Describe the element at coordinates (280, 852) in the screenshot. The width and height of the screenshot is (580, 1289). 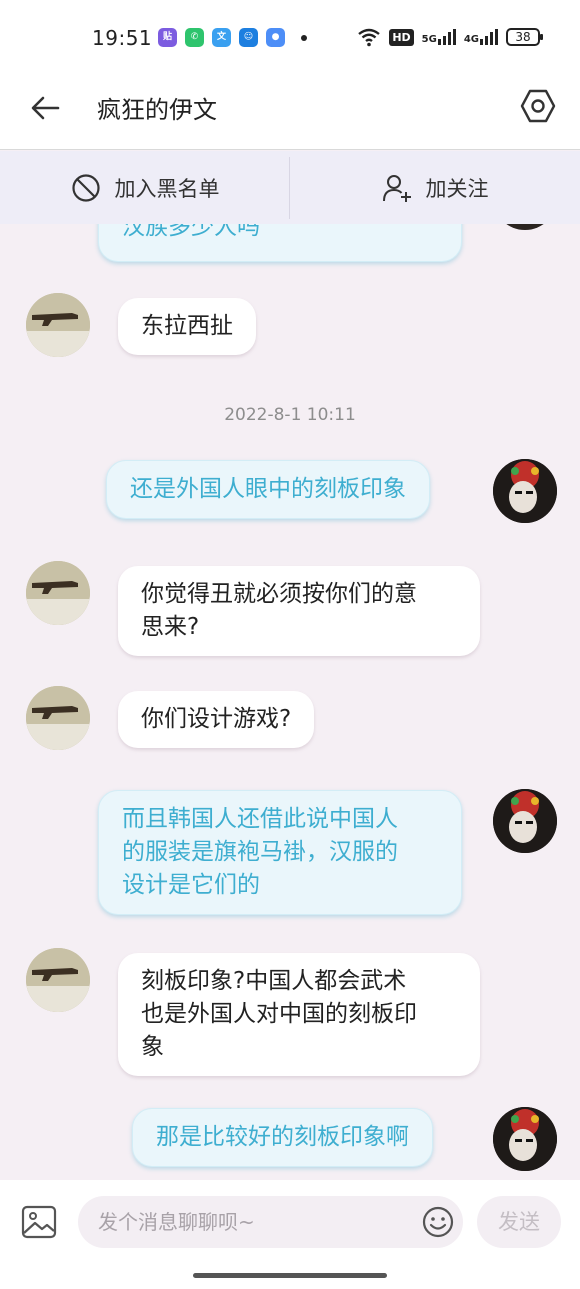
I see `message-bubble-outgoing: 而且韩国人还借此说中国人 的服装是旗袍马褂，汉服的 设计是它们的` at that location.